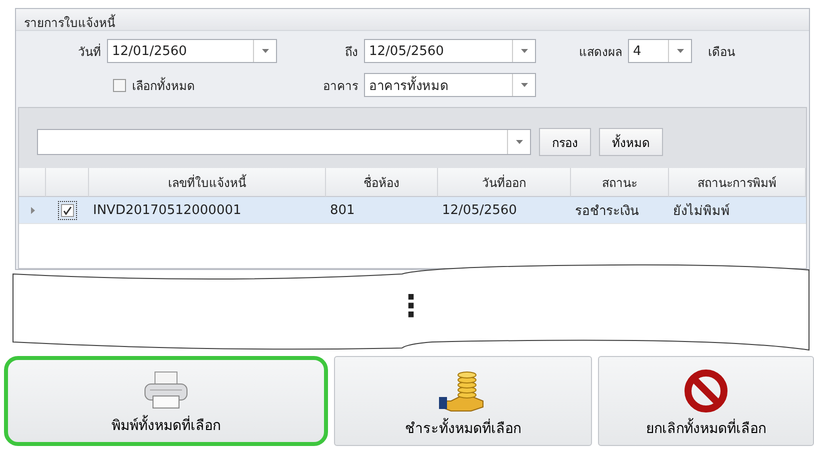 The height and width of the screenshot is (458, 814). What do you see at coordinates (660, 51) in the screenshot?
I see `months-field: 4` at bounding box center [660, 51].